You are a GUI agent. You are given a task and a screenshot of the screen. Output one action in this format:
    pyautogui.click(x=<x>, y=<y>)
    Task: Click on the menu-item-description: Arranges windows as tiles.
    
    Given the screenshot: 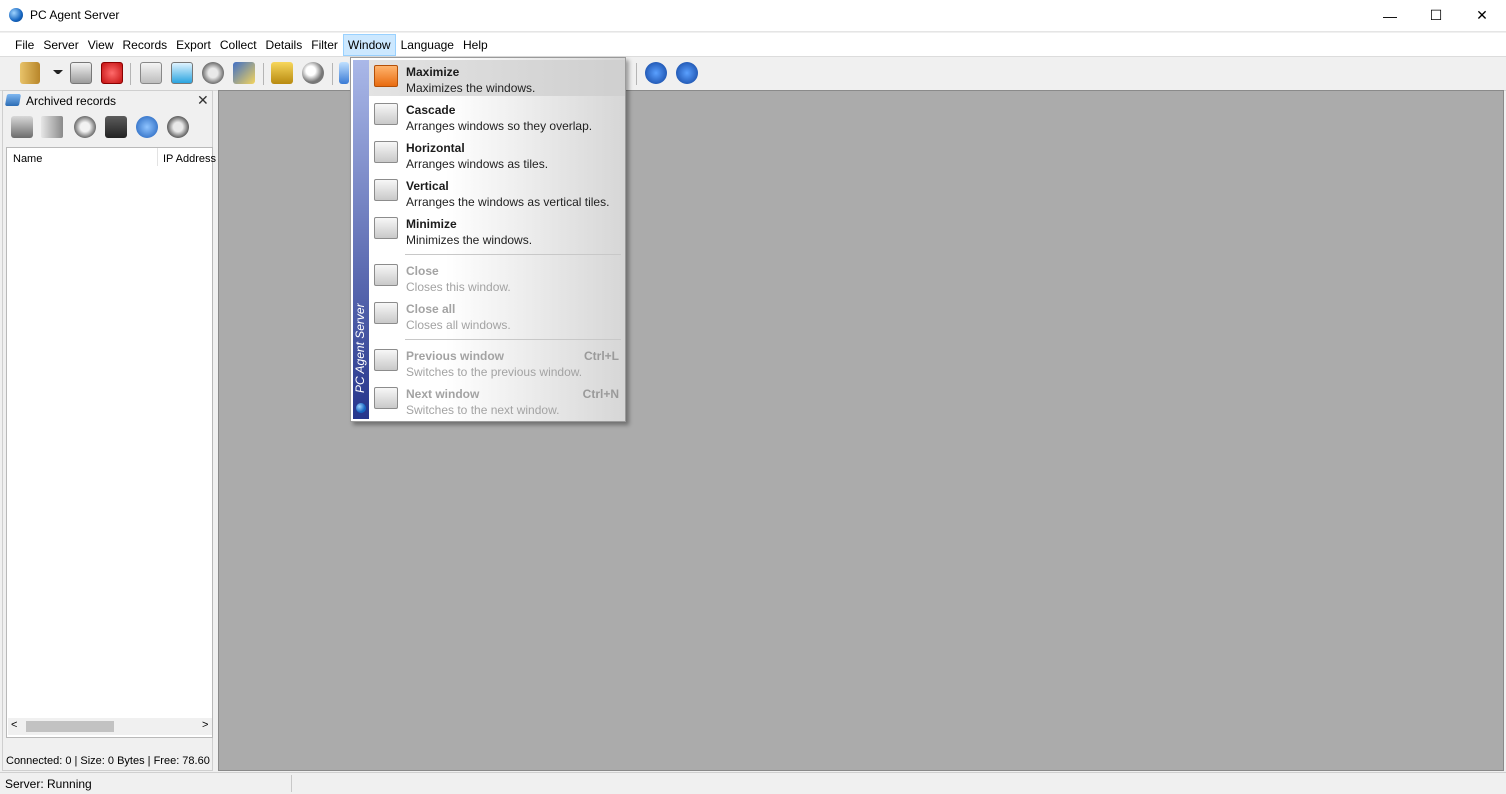 What is the action you would take?
    pyautogui.click(x=477, y=164)
    